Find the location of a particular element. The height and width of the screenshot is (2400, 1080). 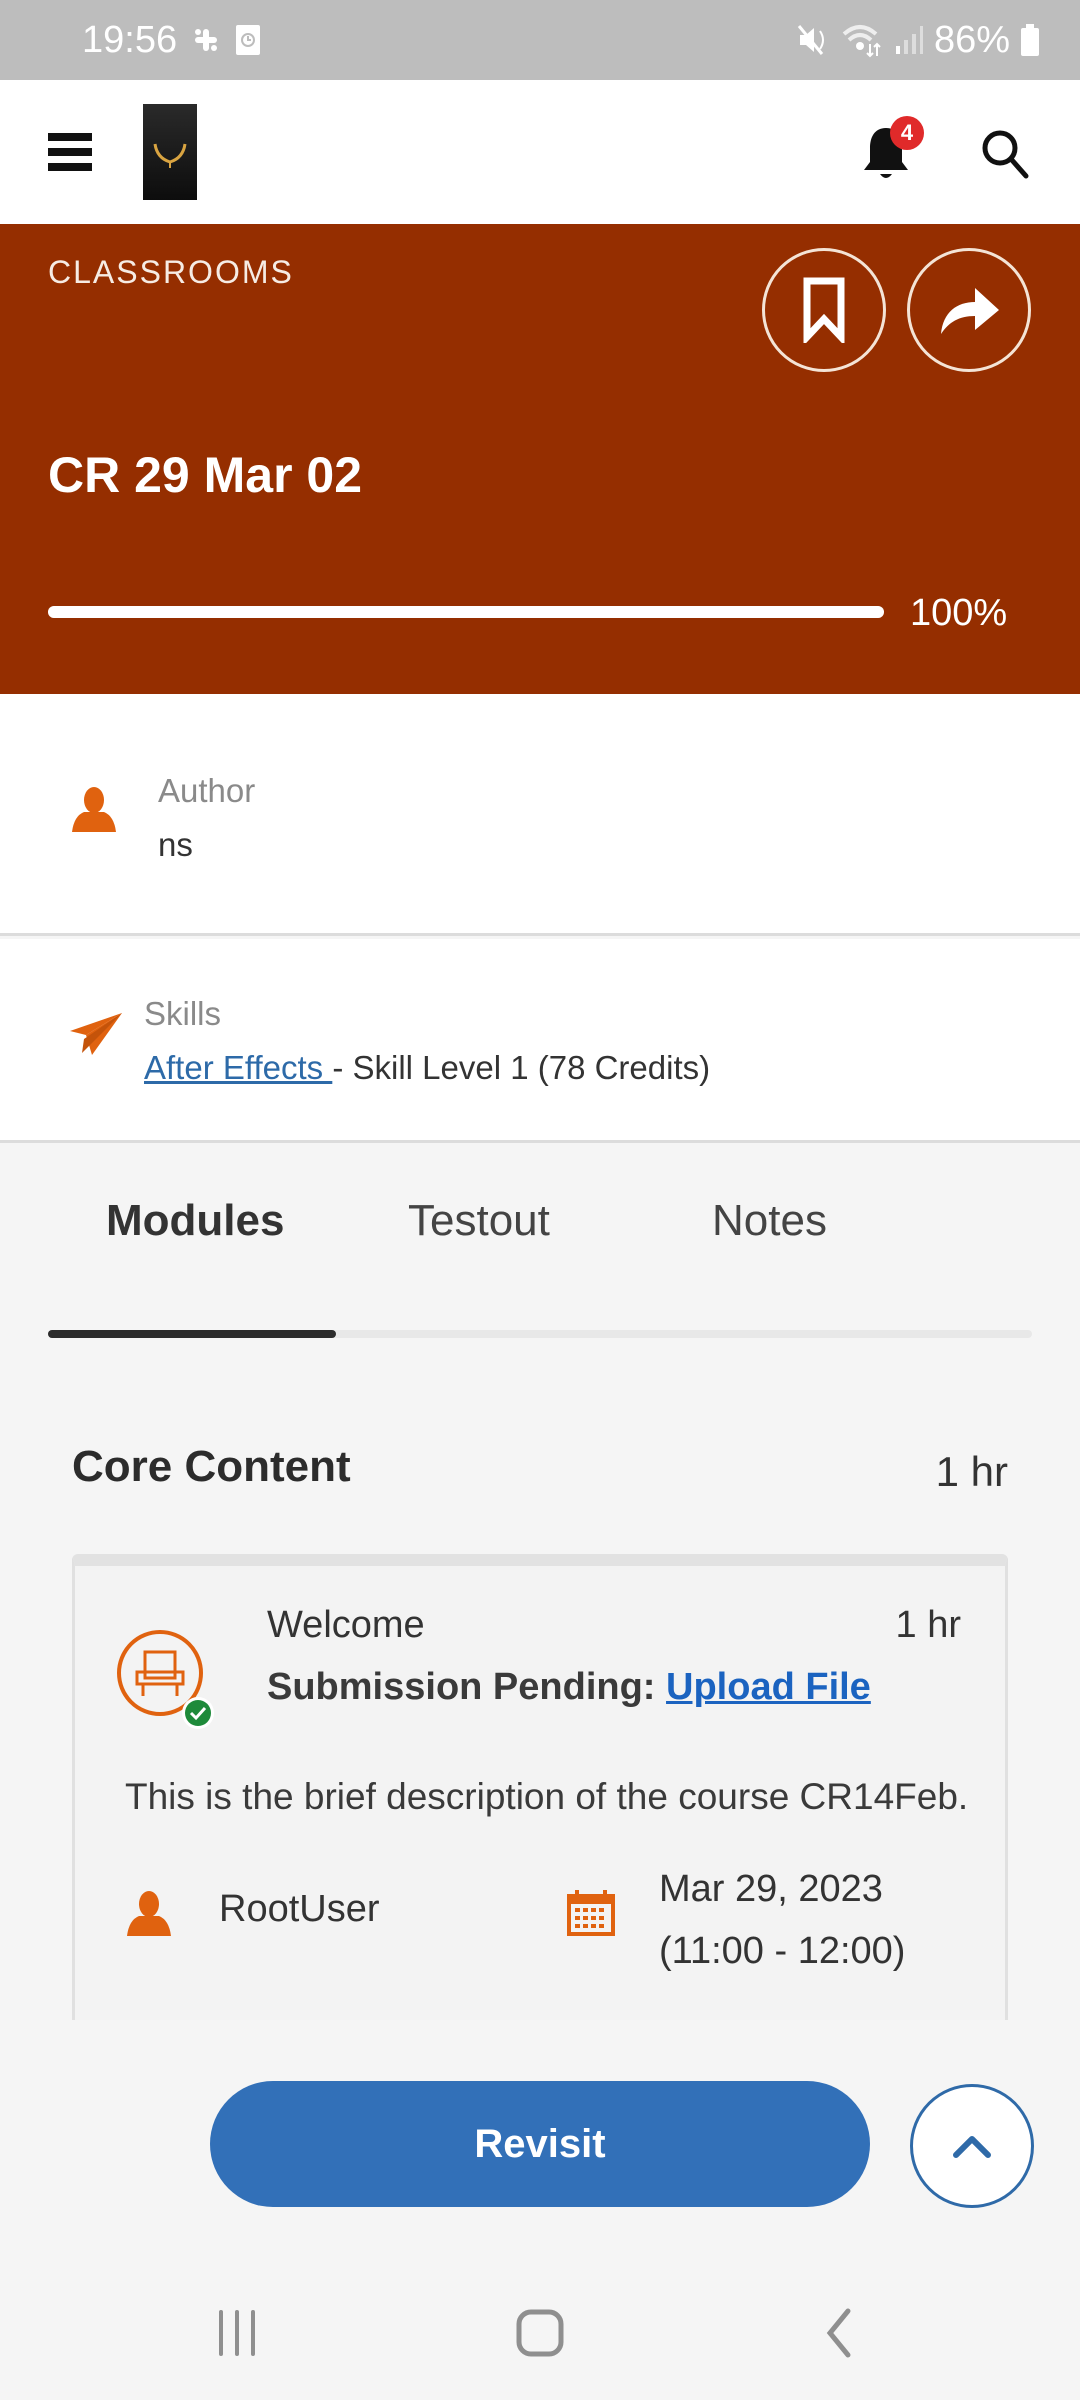

app-header: 4 is located at coordinates (540, 152).